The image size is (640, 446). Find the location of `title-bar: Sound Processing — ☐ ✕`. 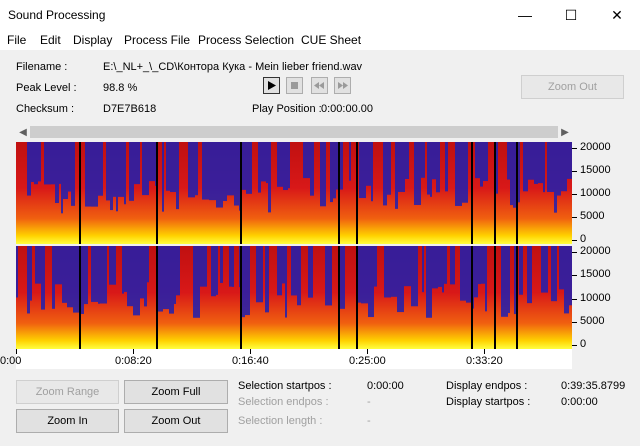

title-bar: Sound Processing — ☐ ✕ is located at coordinates (320, 15).